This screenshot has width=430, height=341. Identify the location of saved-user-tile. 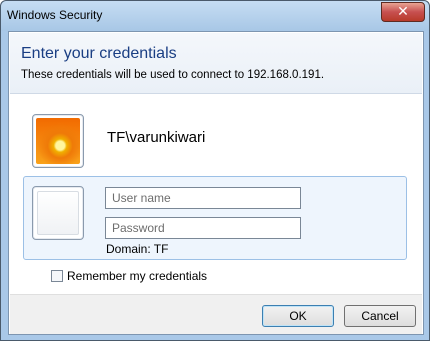
(58, 141).